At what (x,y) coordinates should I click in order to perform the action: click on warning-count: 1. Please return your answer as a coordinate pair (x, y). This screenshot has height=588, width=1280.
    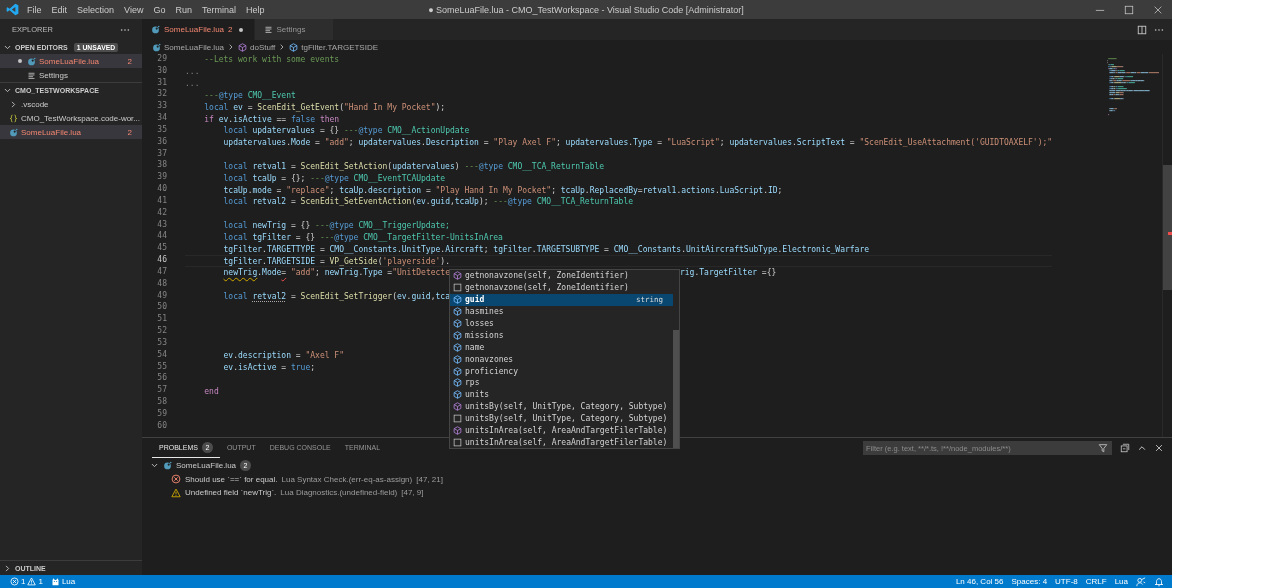
    Looking at the image, I should click on (40, 581).